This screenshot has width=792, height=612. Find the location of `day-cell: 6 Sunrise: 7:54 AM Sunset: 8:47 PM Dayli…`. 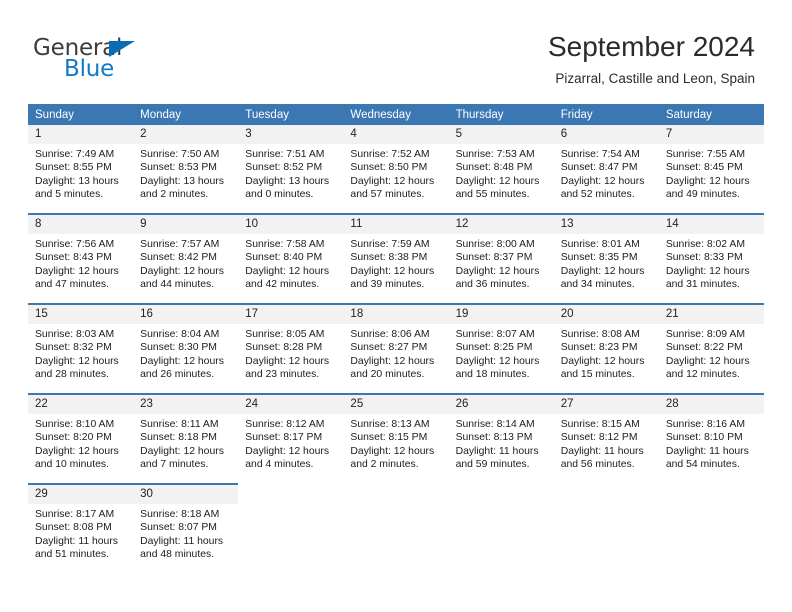

day-cell: 6 Sunrise: 7:54 AM Sunset: 8:47 PM Dayli… is located at coordinates (606, 169).